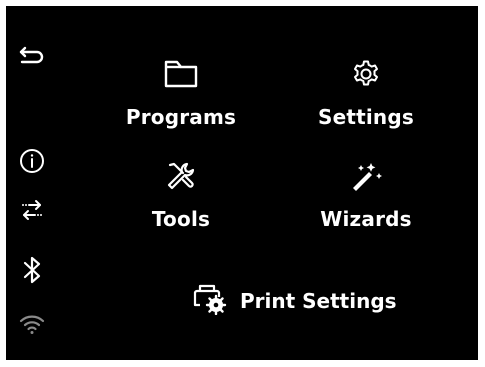  Describe the element at coordinates (32, 270) in the screenshot. I see `bluetooth-icon` at that location.